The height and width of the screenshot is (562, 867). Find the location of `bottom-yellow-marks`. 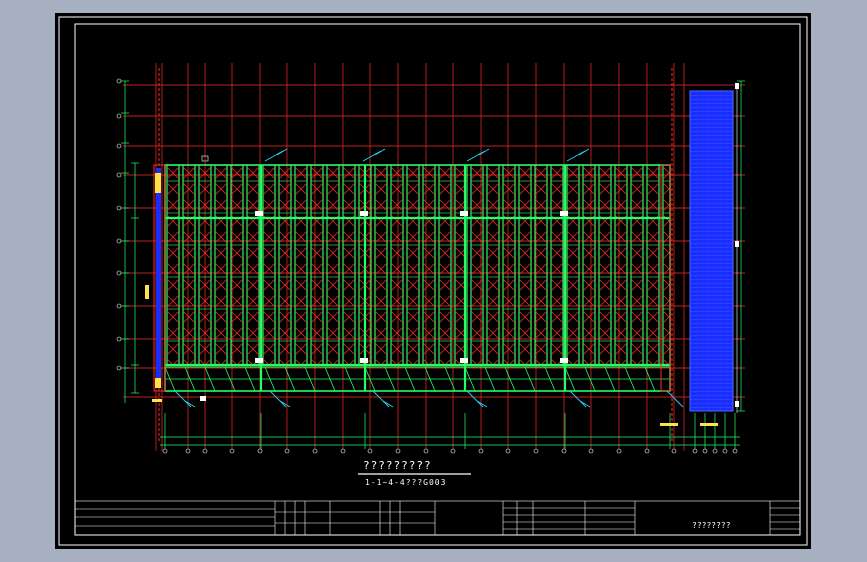

bottom-yellow-marks is located at coordinates (435, 412).